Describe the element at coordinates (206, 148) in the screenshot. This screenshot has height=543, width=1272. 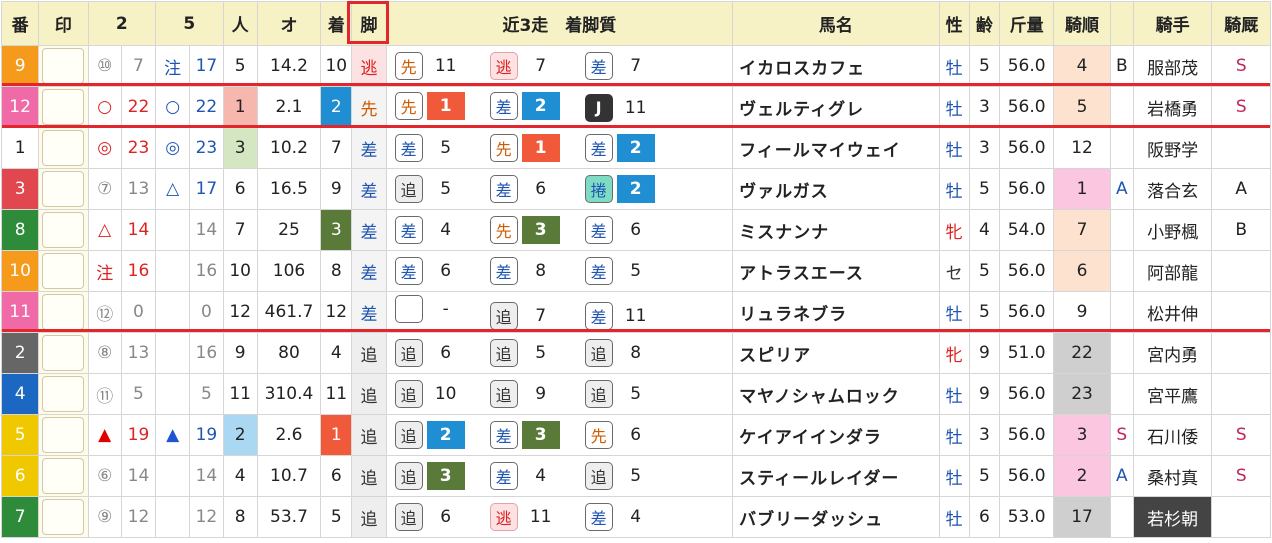
I see `score-5: 23` at that location.